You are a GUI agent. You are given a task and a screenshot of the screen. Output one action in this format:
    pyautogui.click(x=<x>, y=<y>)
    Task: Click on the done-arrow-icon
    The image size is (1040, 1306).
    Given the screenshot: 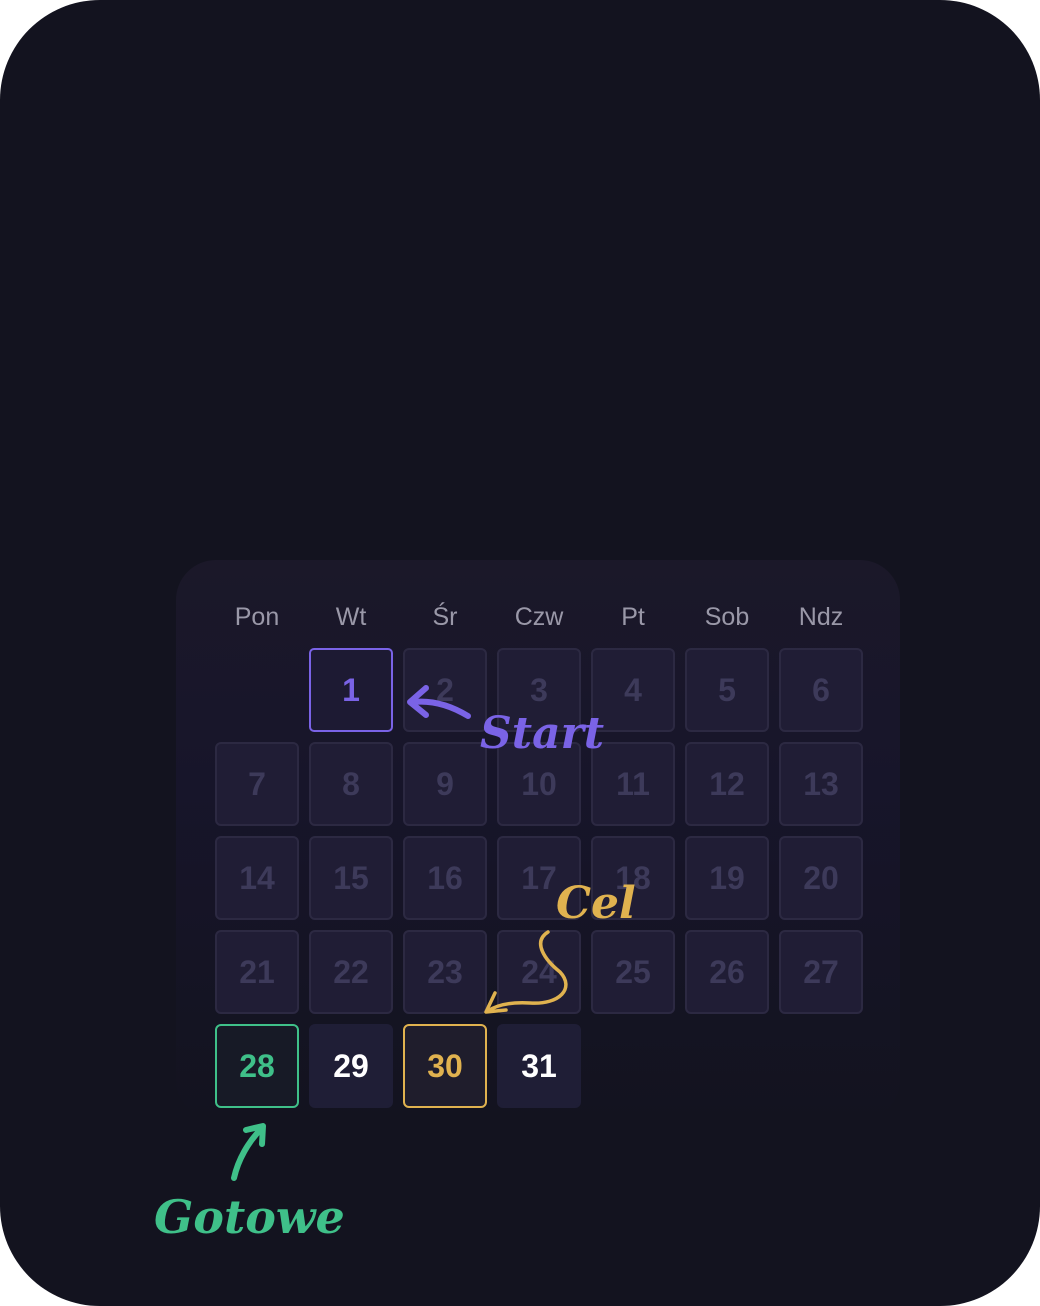 What is the action you would take?
    pyautogui.click(x=248, y=1152)
    